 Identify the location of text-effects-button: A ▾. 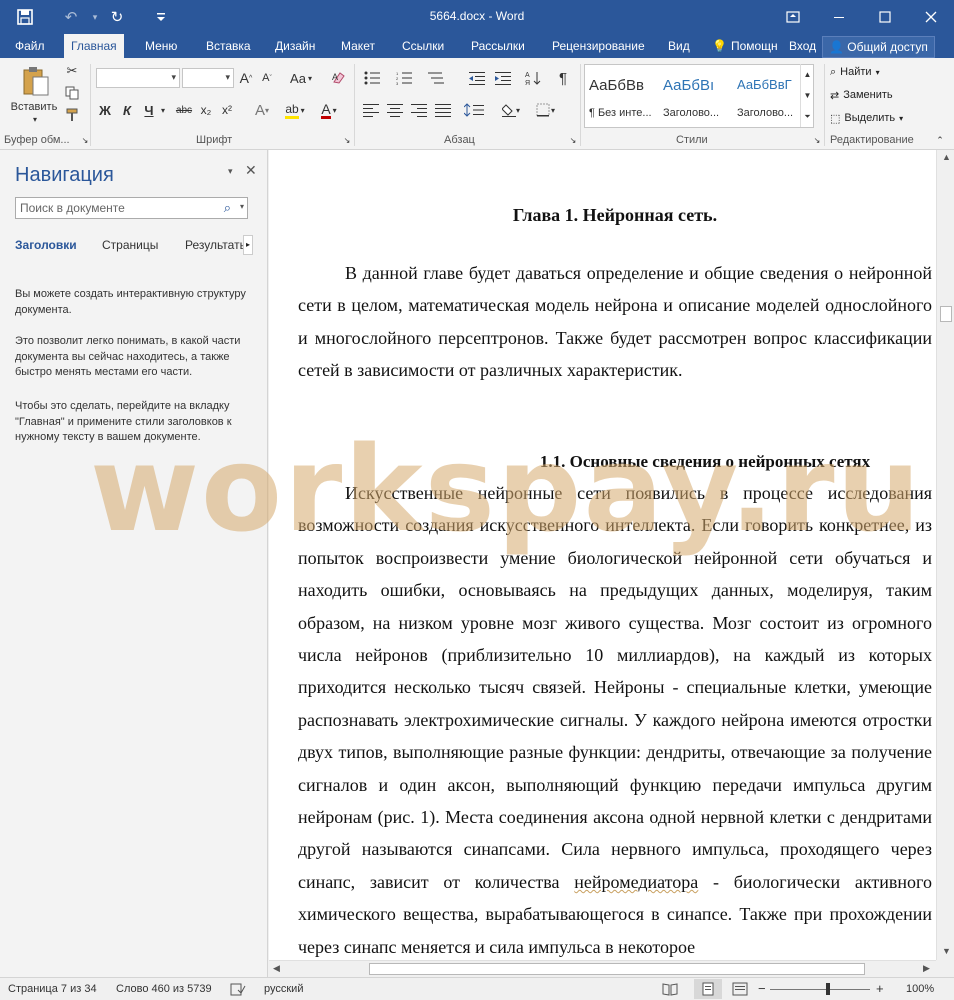
(262, 110).